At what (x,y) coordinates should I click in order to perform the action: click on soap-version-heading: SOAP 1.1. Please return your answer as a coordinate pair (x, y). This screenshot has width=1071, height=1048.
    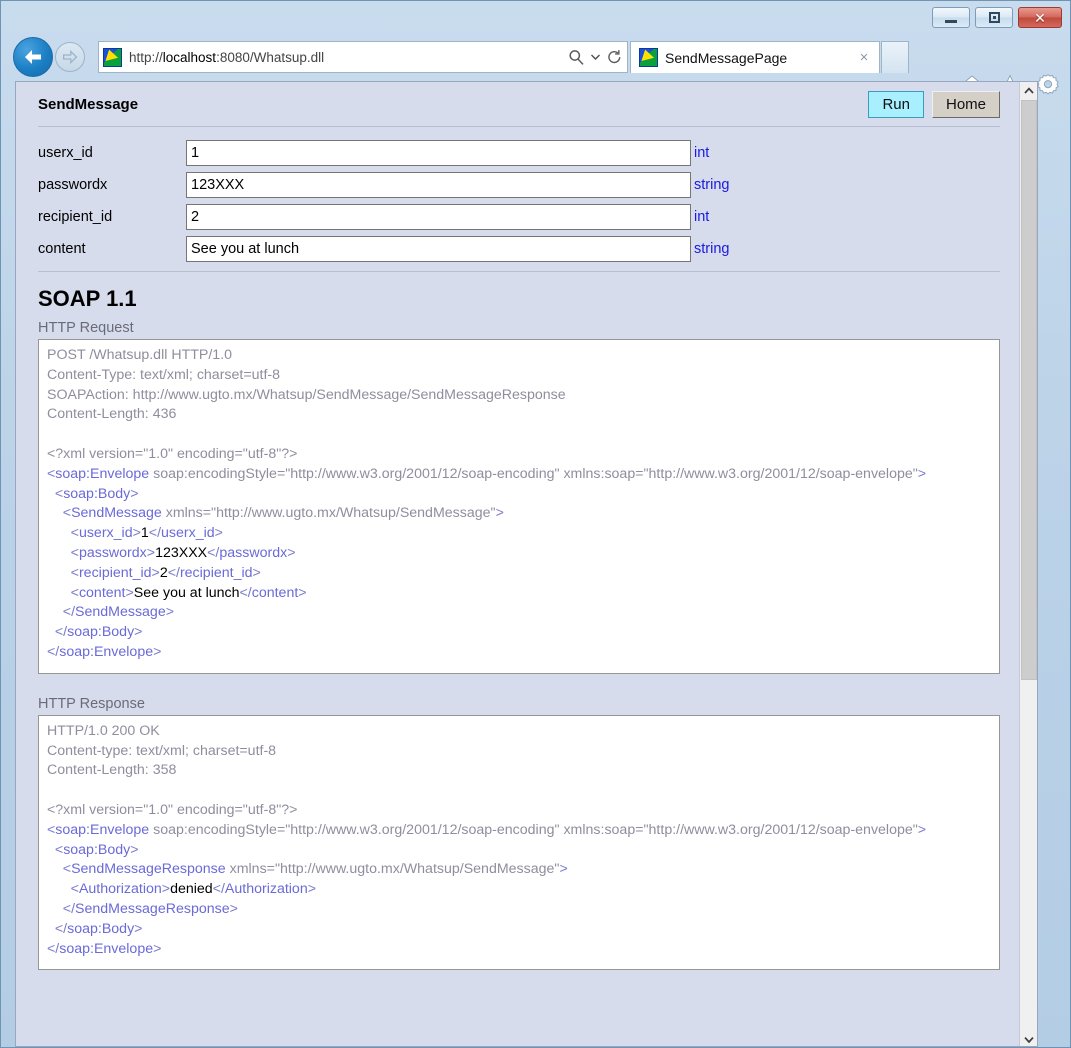
    Looking at the image, I should click on (87, 298).